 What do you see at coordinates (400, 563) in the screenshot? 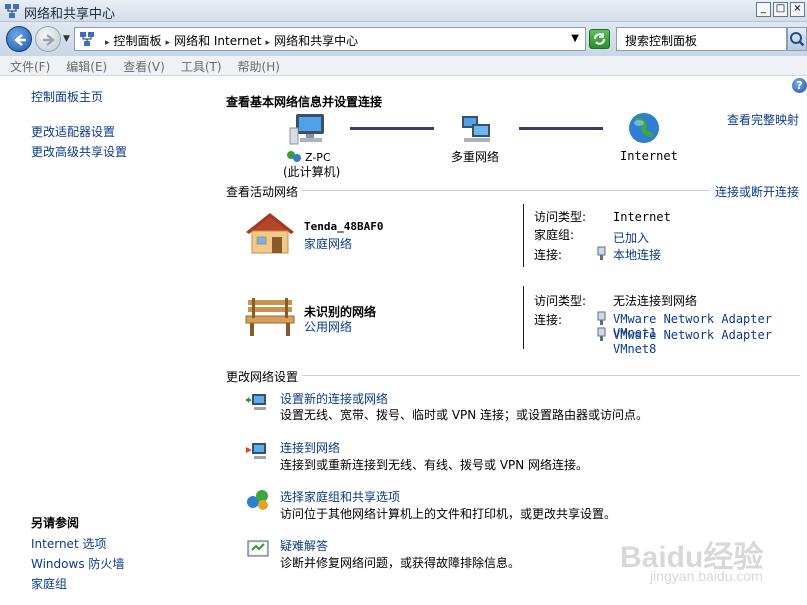
I see `task-description: 诊断并修复网络问题，或获得故障排除信息。` at bounding box center [400, 563].